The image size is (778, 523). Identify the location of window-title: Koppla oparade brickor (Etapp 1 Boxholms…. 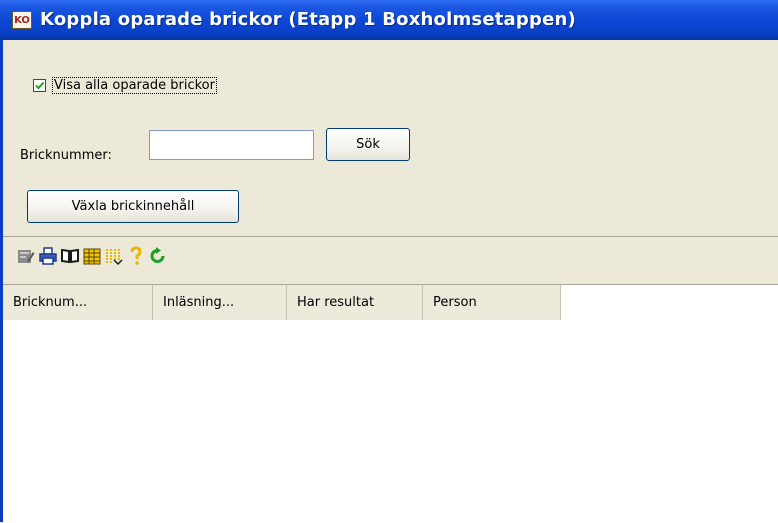
(308, 19).